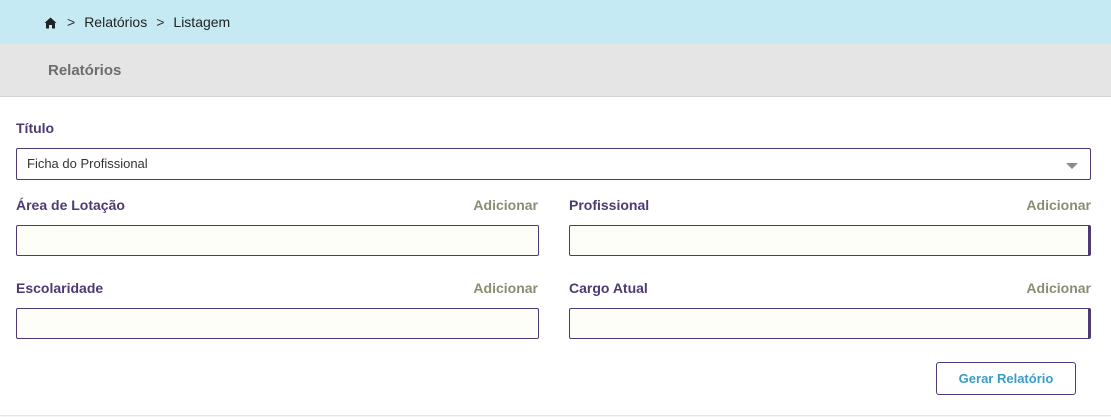 This screenshot has height=417, width=1111. What do you see at coordinates (115, 22) in the screenshot?
I see `breadcrumb-item-relatorios: Relatórios` at bounding box center [115, 22].